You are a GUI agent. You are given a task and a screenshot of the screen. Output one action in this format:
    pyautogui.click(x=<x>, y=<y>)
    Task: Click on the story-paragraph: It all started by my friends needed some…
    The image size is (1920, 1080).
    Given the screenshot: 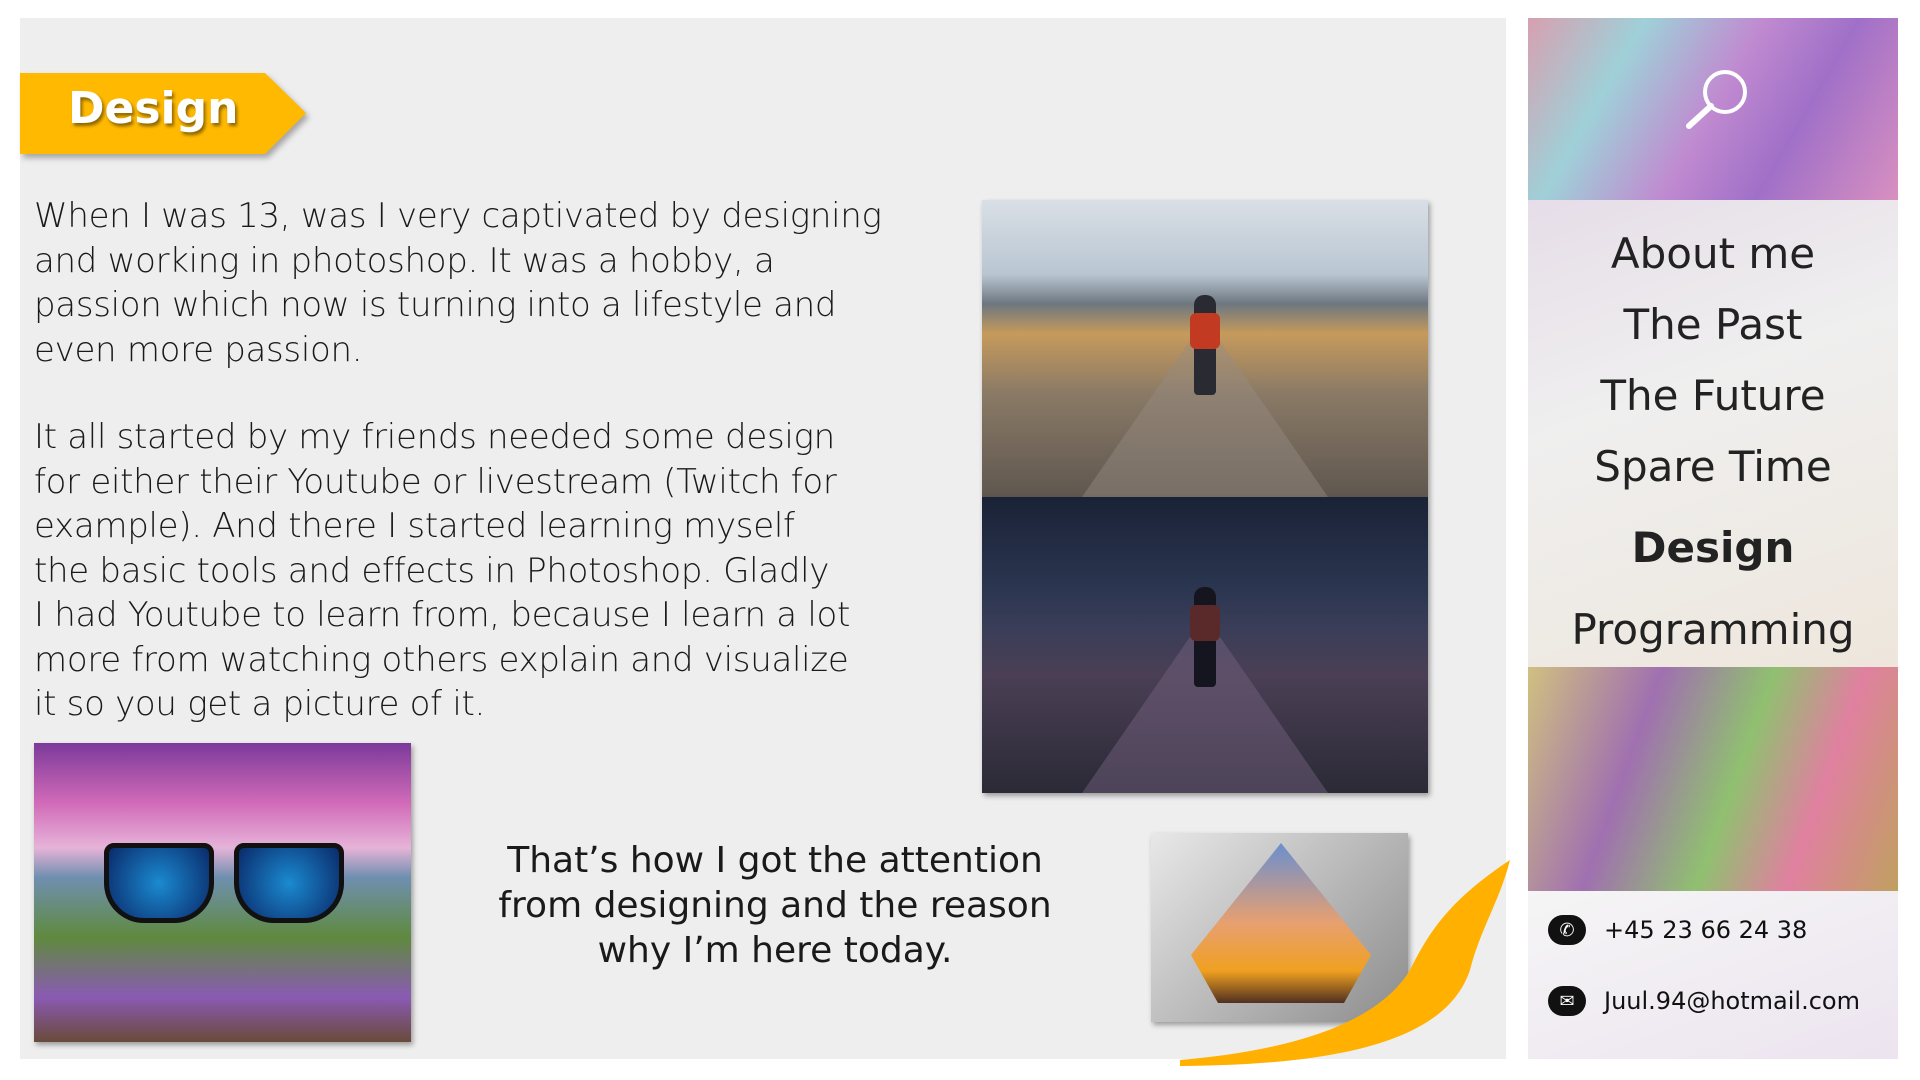 What is the action you would take?
    pyautogui.click(x=442, y=570)
    